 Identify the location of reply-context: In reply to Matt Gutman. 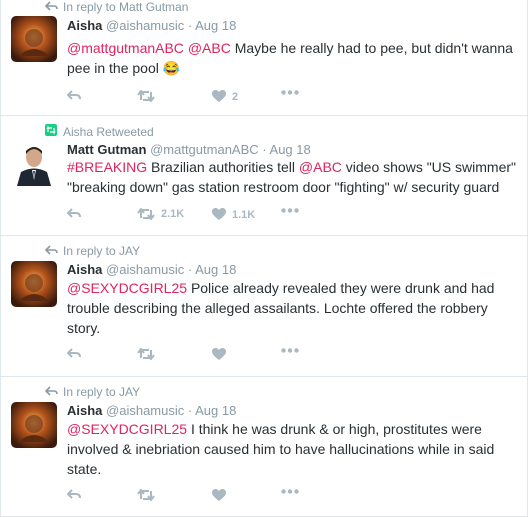
(116, 7).